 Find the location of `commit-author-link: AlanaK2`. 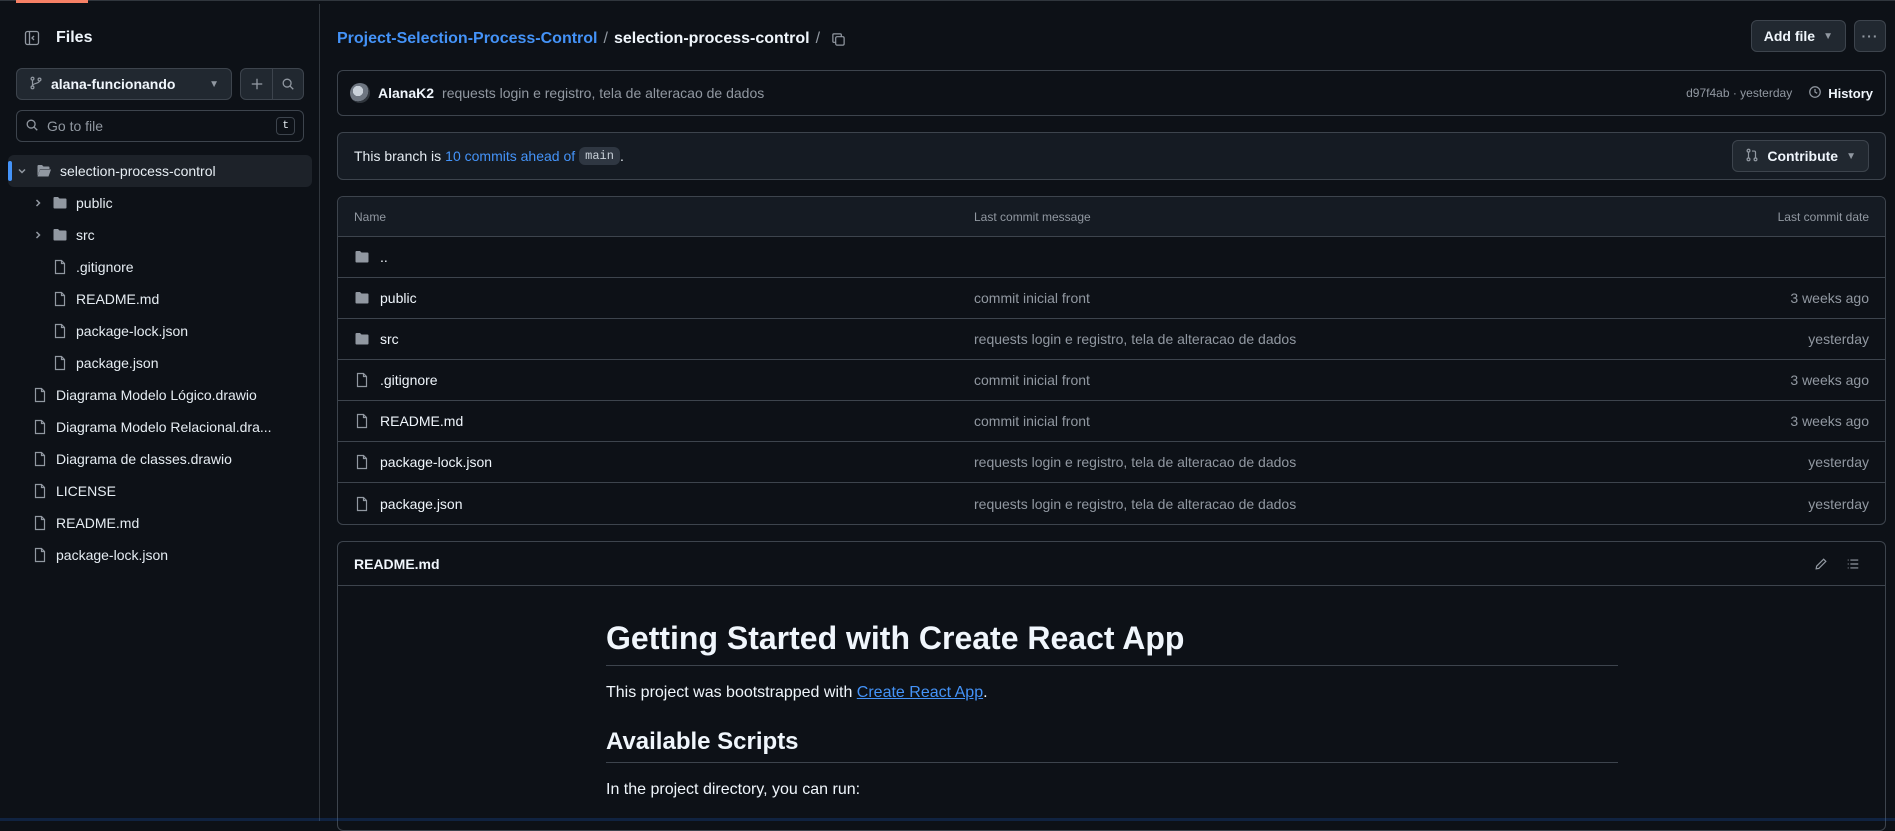

commit-author-link: AlanaK2 is located at coordinates (406, 93).